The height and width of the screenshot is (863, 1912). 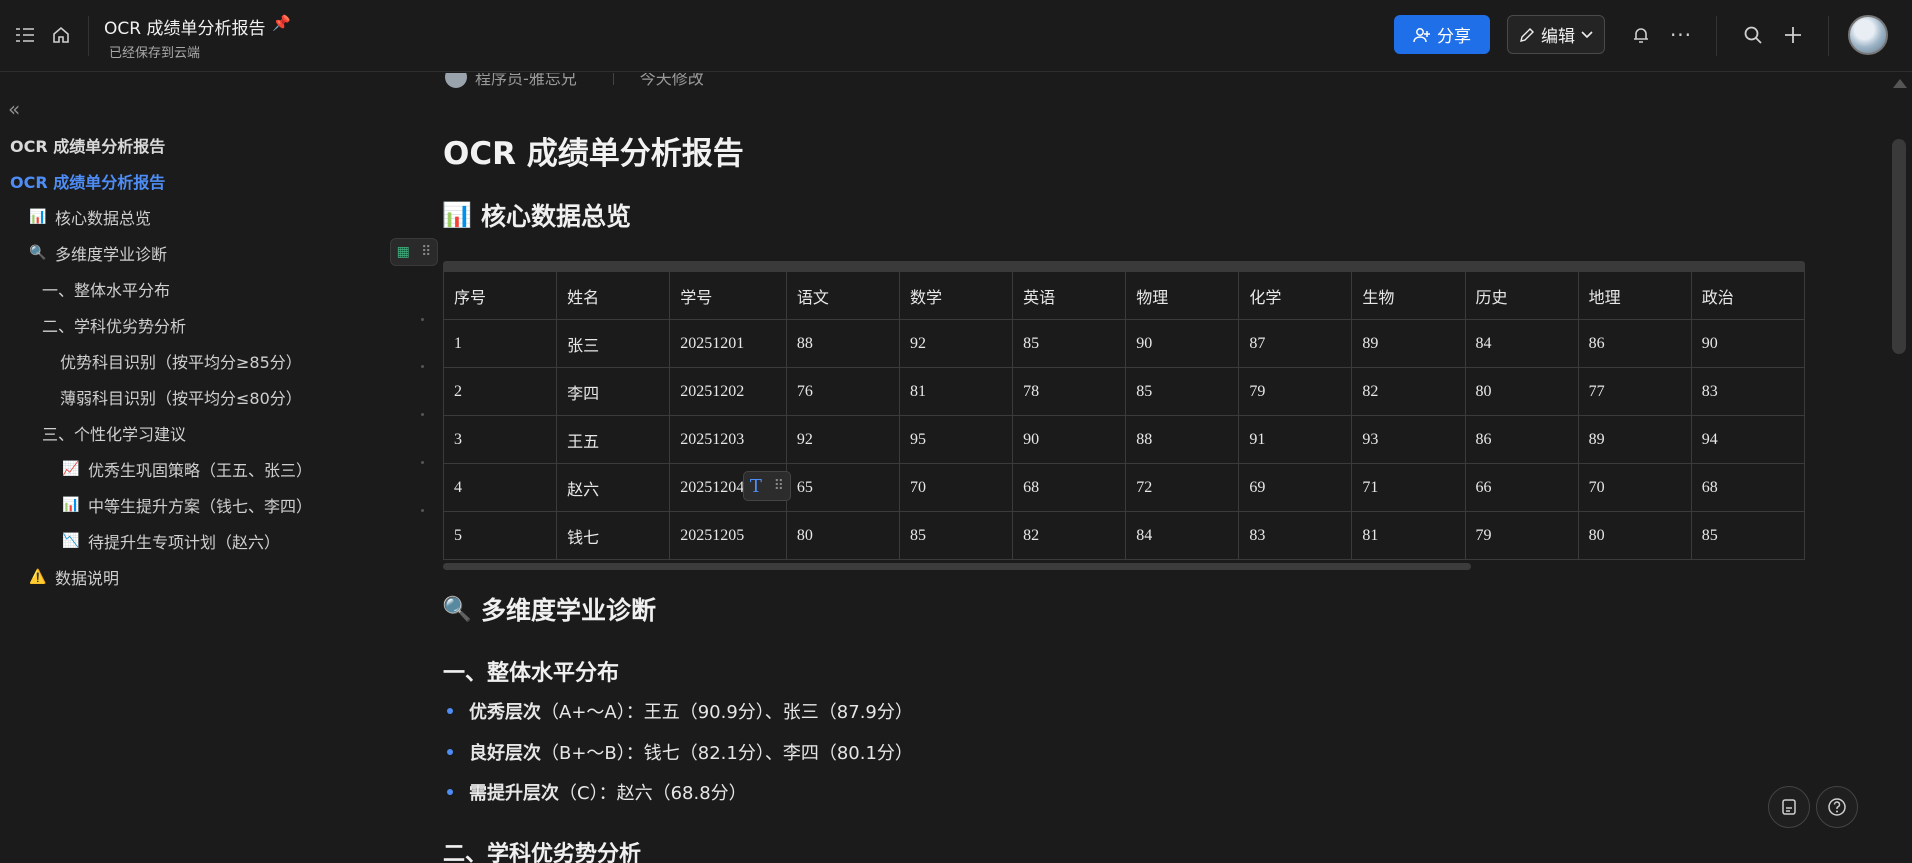 I want to click on sidebar-item-title: OCR 成绩单分析报告, so click(x=87, y=181).